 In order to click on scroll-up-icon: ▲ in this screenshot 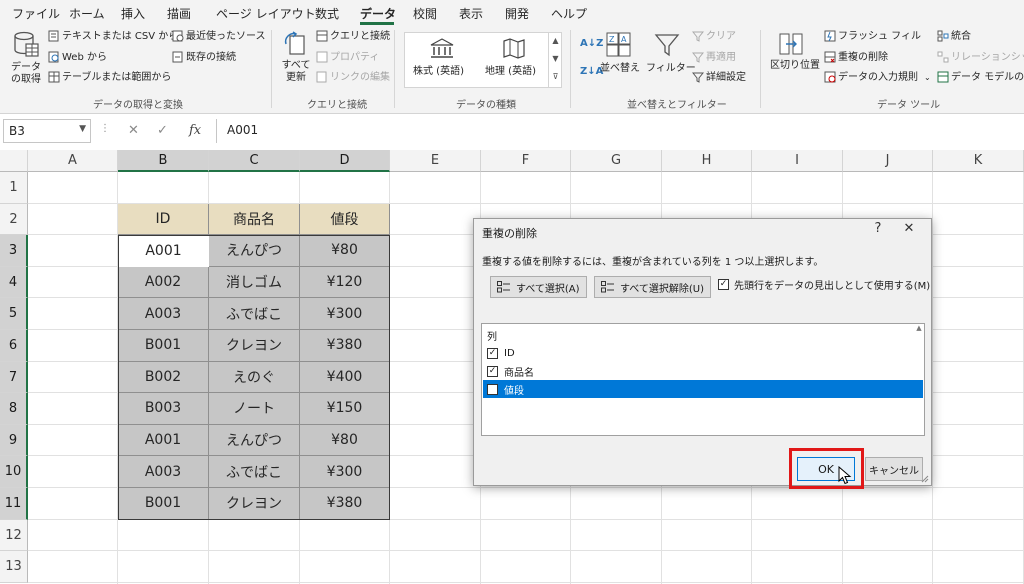, I will do `click(919, 329)`.